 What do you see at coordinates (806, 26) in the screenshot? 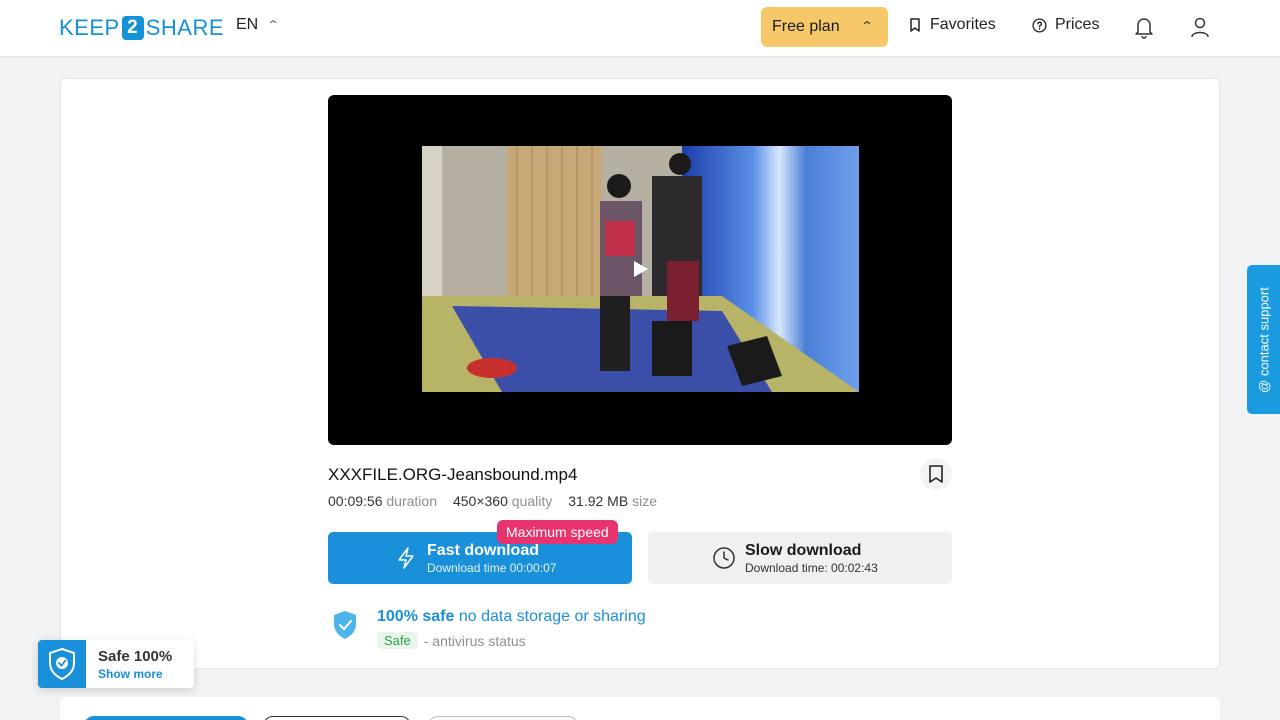
I see `plan-label: Free plan` at bounding box center [806, 26].